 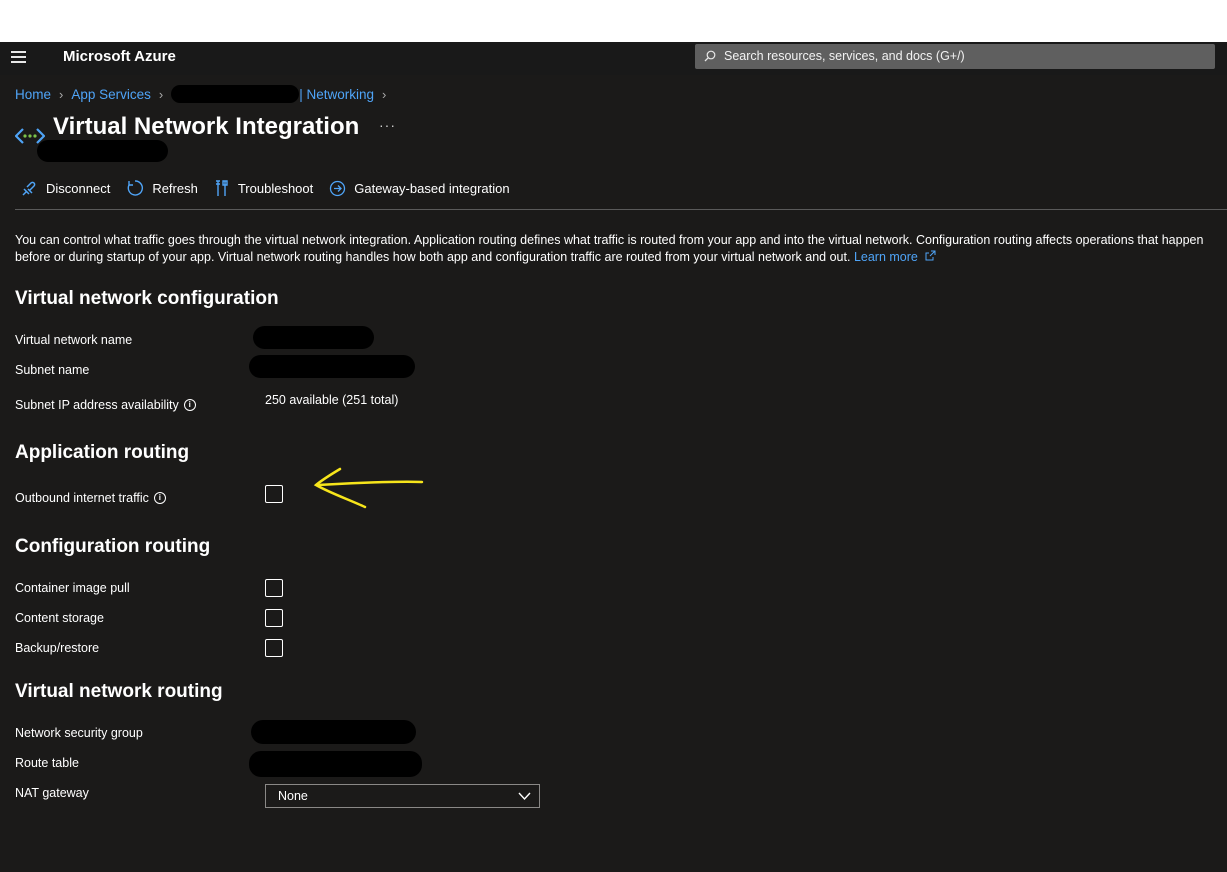 I want to click on outbound-traffic-text: Outbound internet traffic, so click(x=82, y=498).